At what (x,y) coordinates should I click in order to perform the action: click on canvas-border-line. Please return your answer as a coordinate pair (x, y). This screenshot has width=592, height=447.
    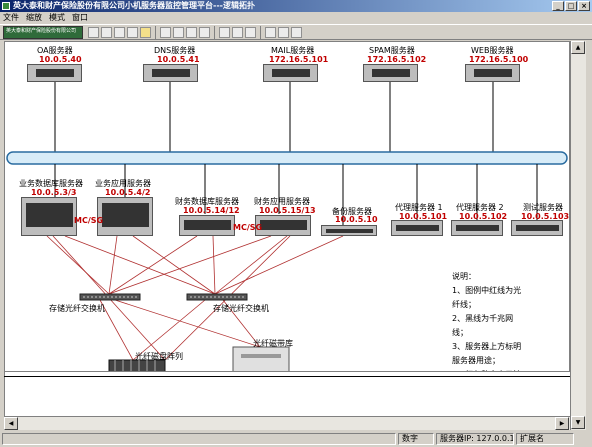
    Looking at the image, I should click on (287, 376).